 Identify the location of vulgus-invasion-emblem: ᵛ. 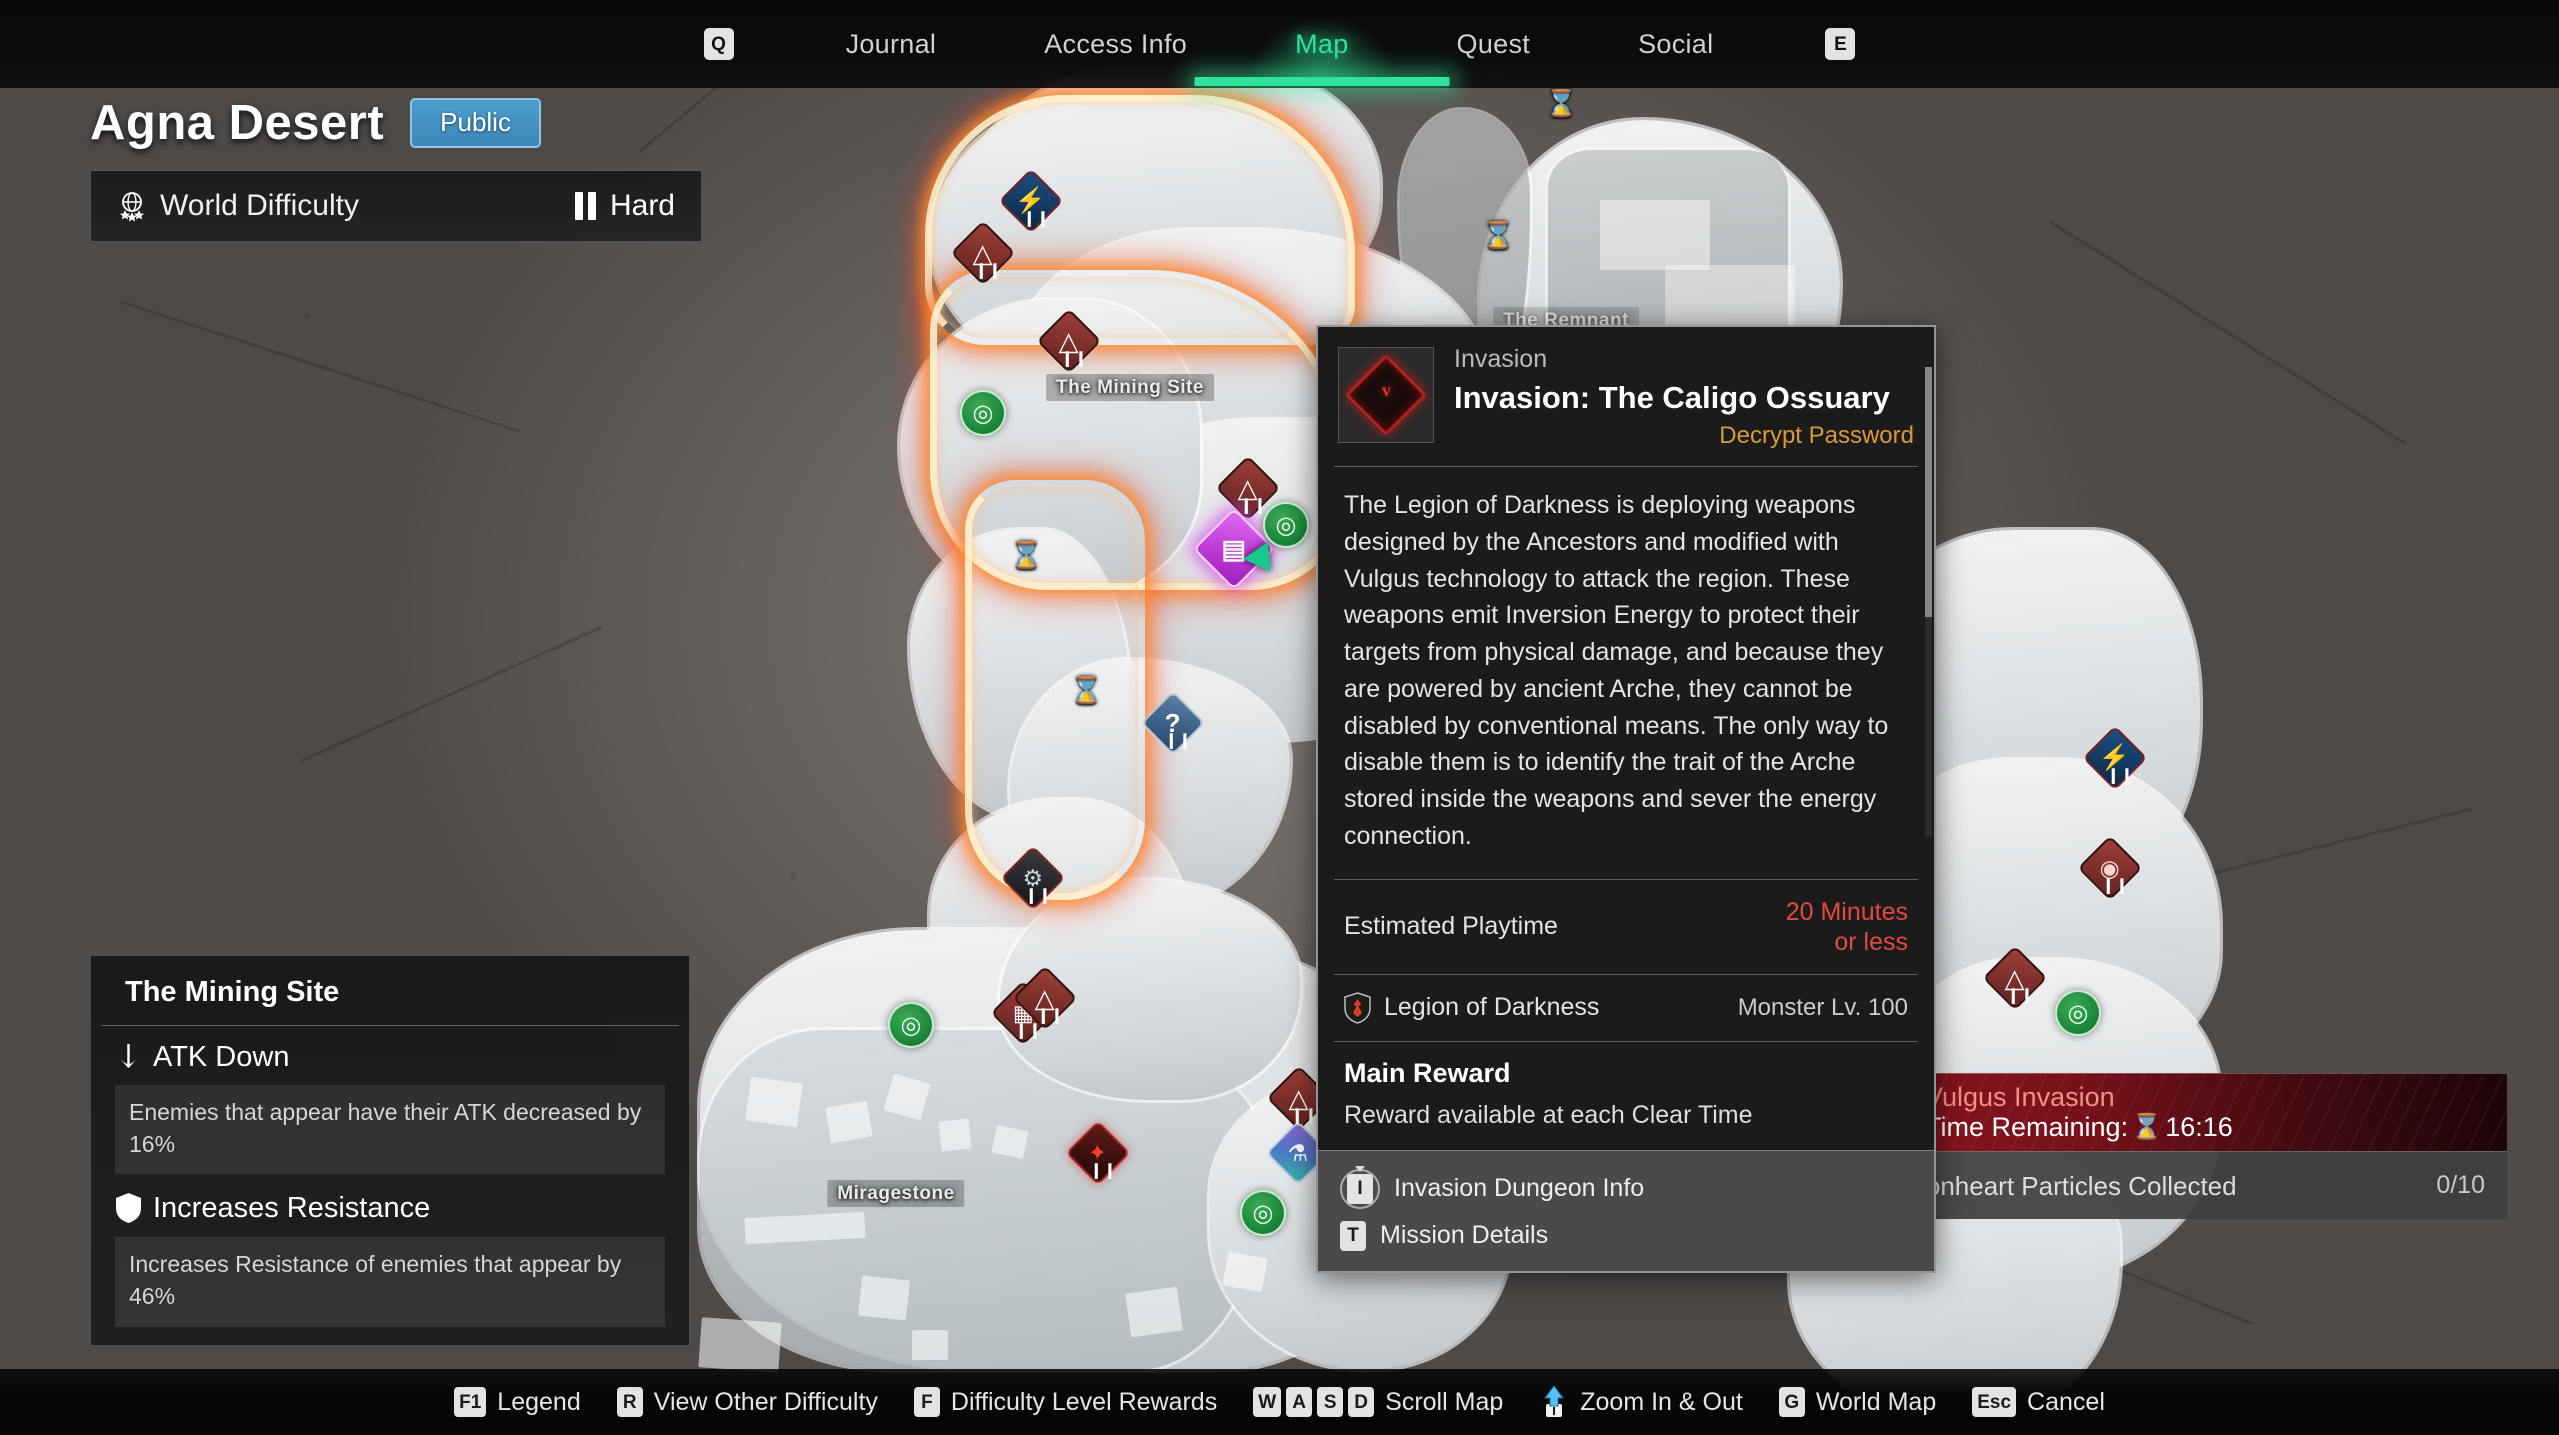
(1386, 395).